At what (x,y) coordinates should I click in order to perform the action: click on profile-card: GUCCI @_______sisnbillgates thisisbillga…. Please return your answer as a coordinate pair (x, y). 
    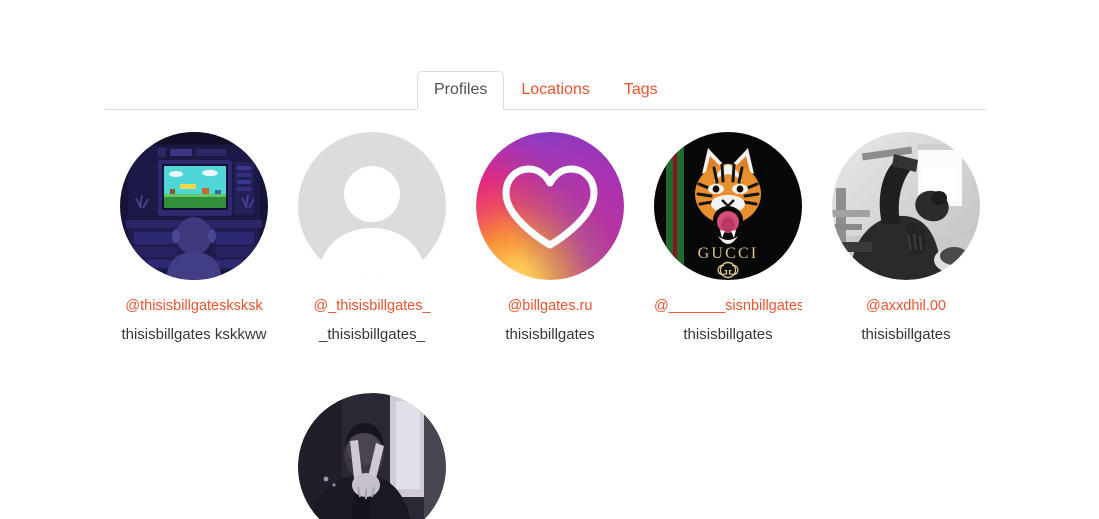
    Looking at the image, I should click on (728, 239).